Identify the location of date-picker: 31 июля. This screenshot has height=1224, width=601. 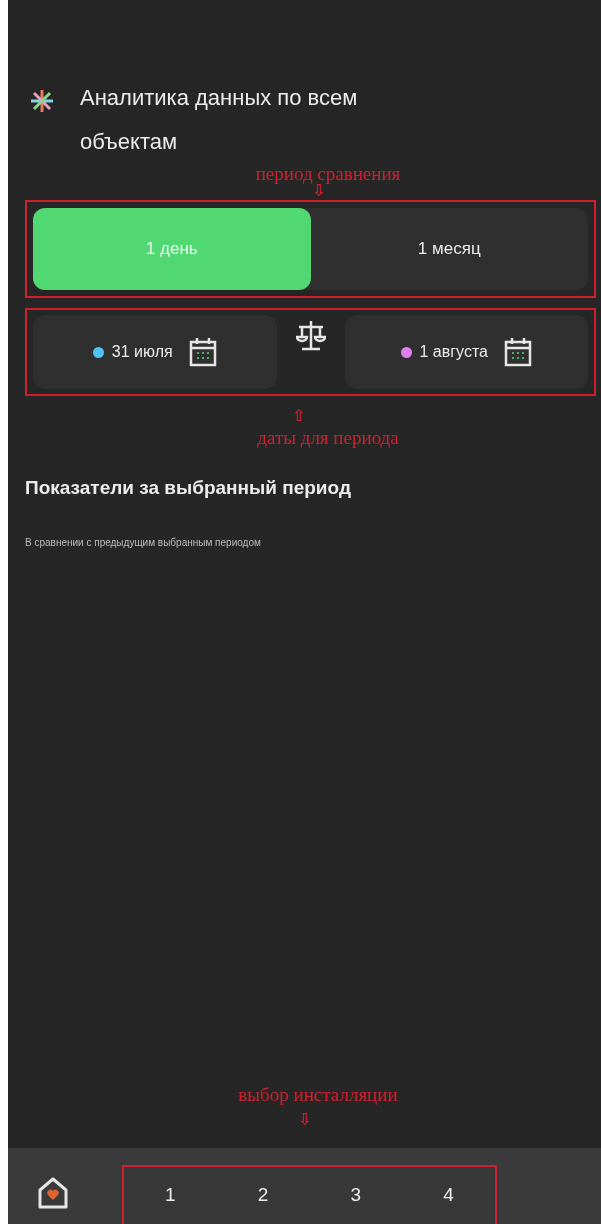
(155, 352).